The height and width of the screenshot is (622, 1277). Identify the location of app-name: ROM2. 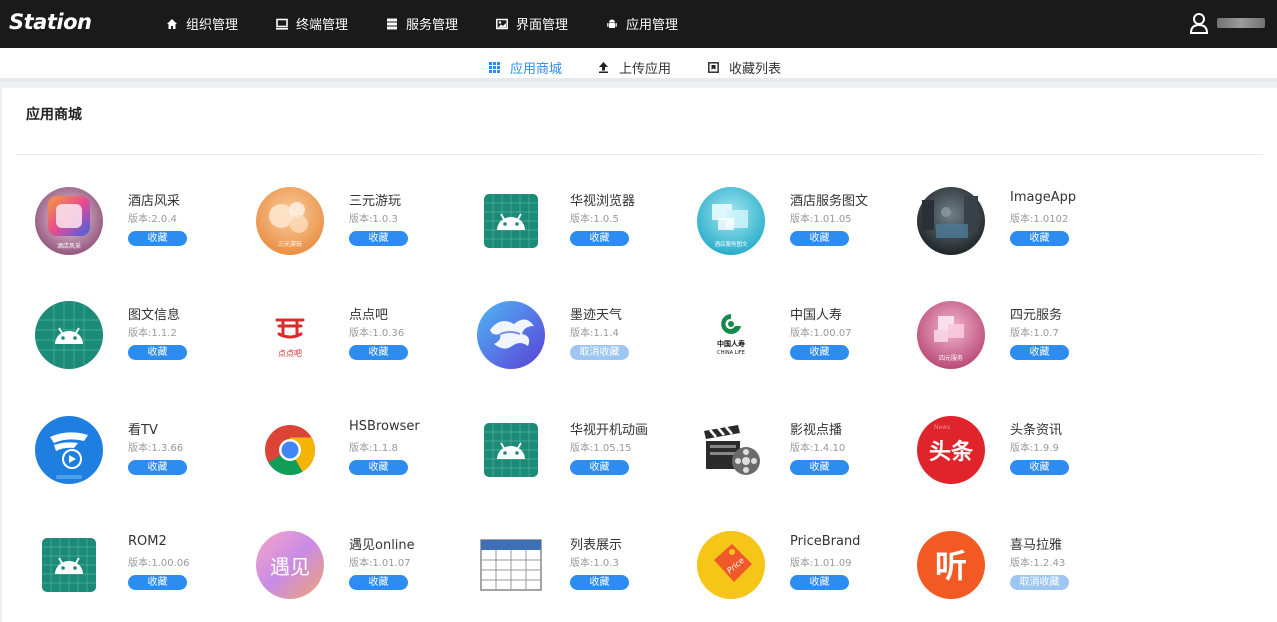
(147, 541).